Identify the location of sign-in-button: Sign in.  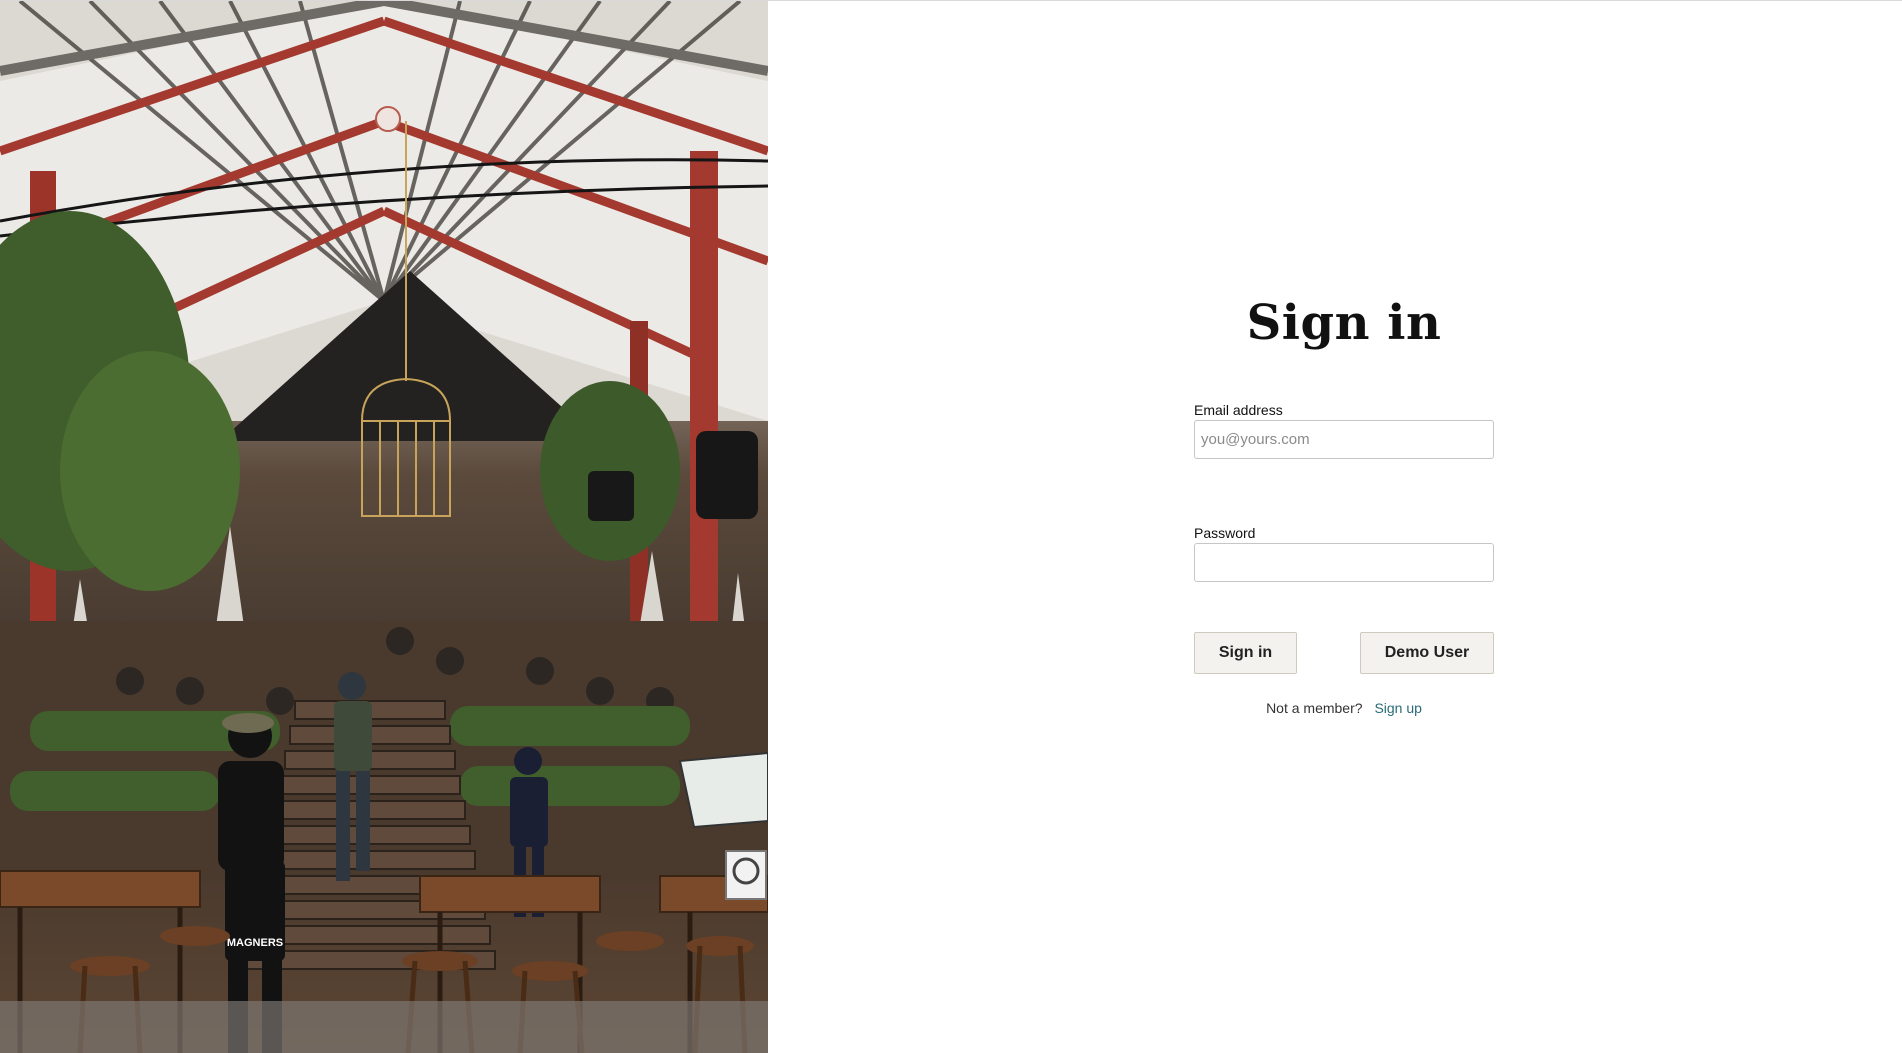
(1245, 653).